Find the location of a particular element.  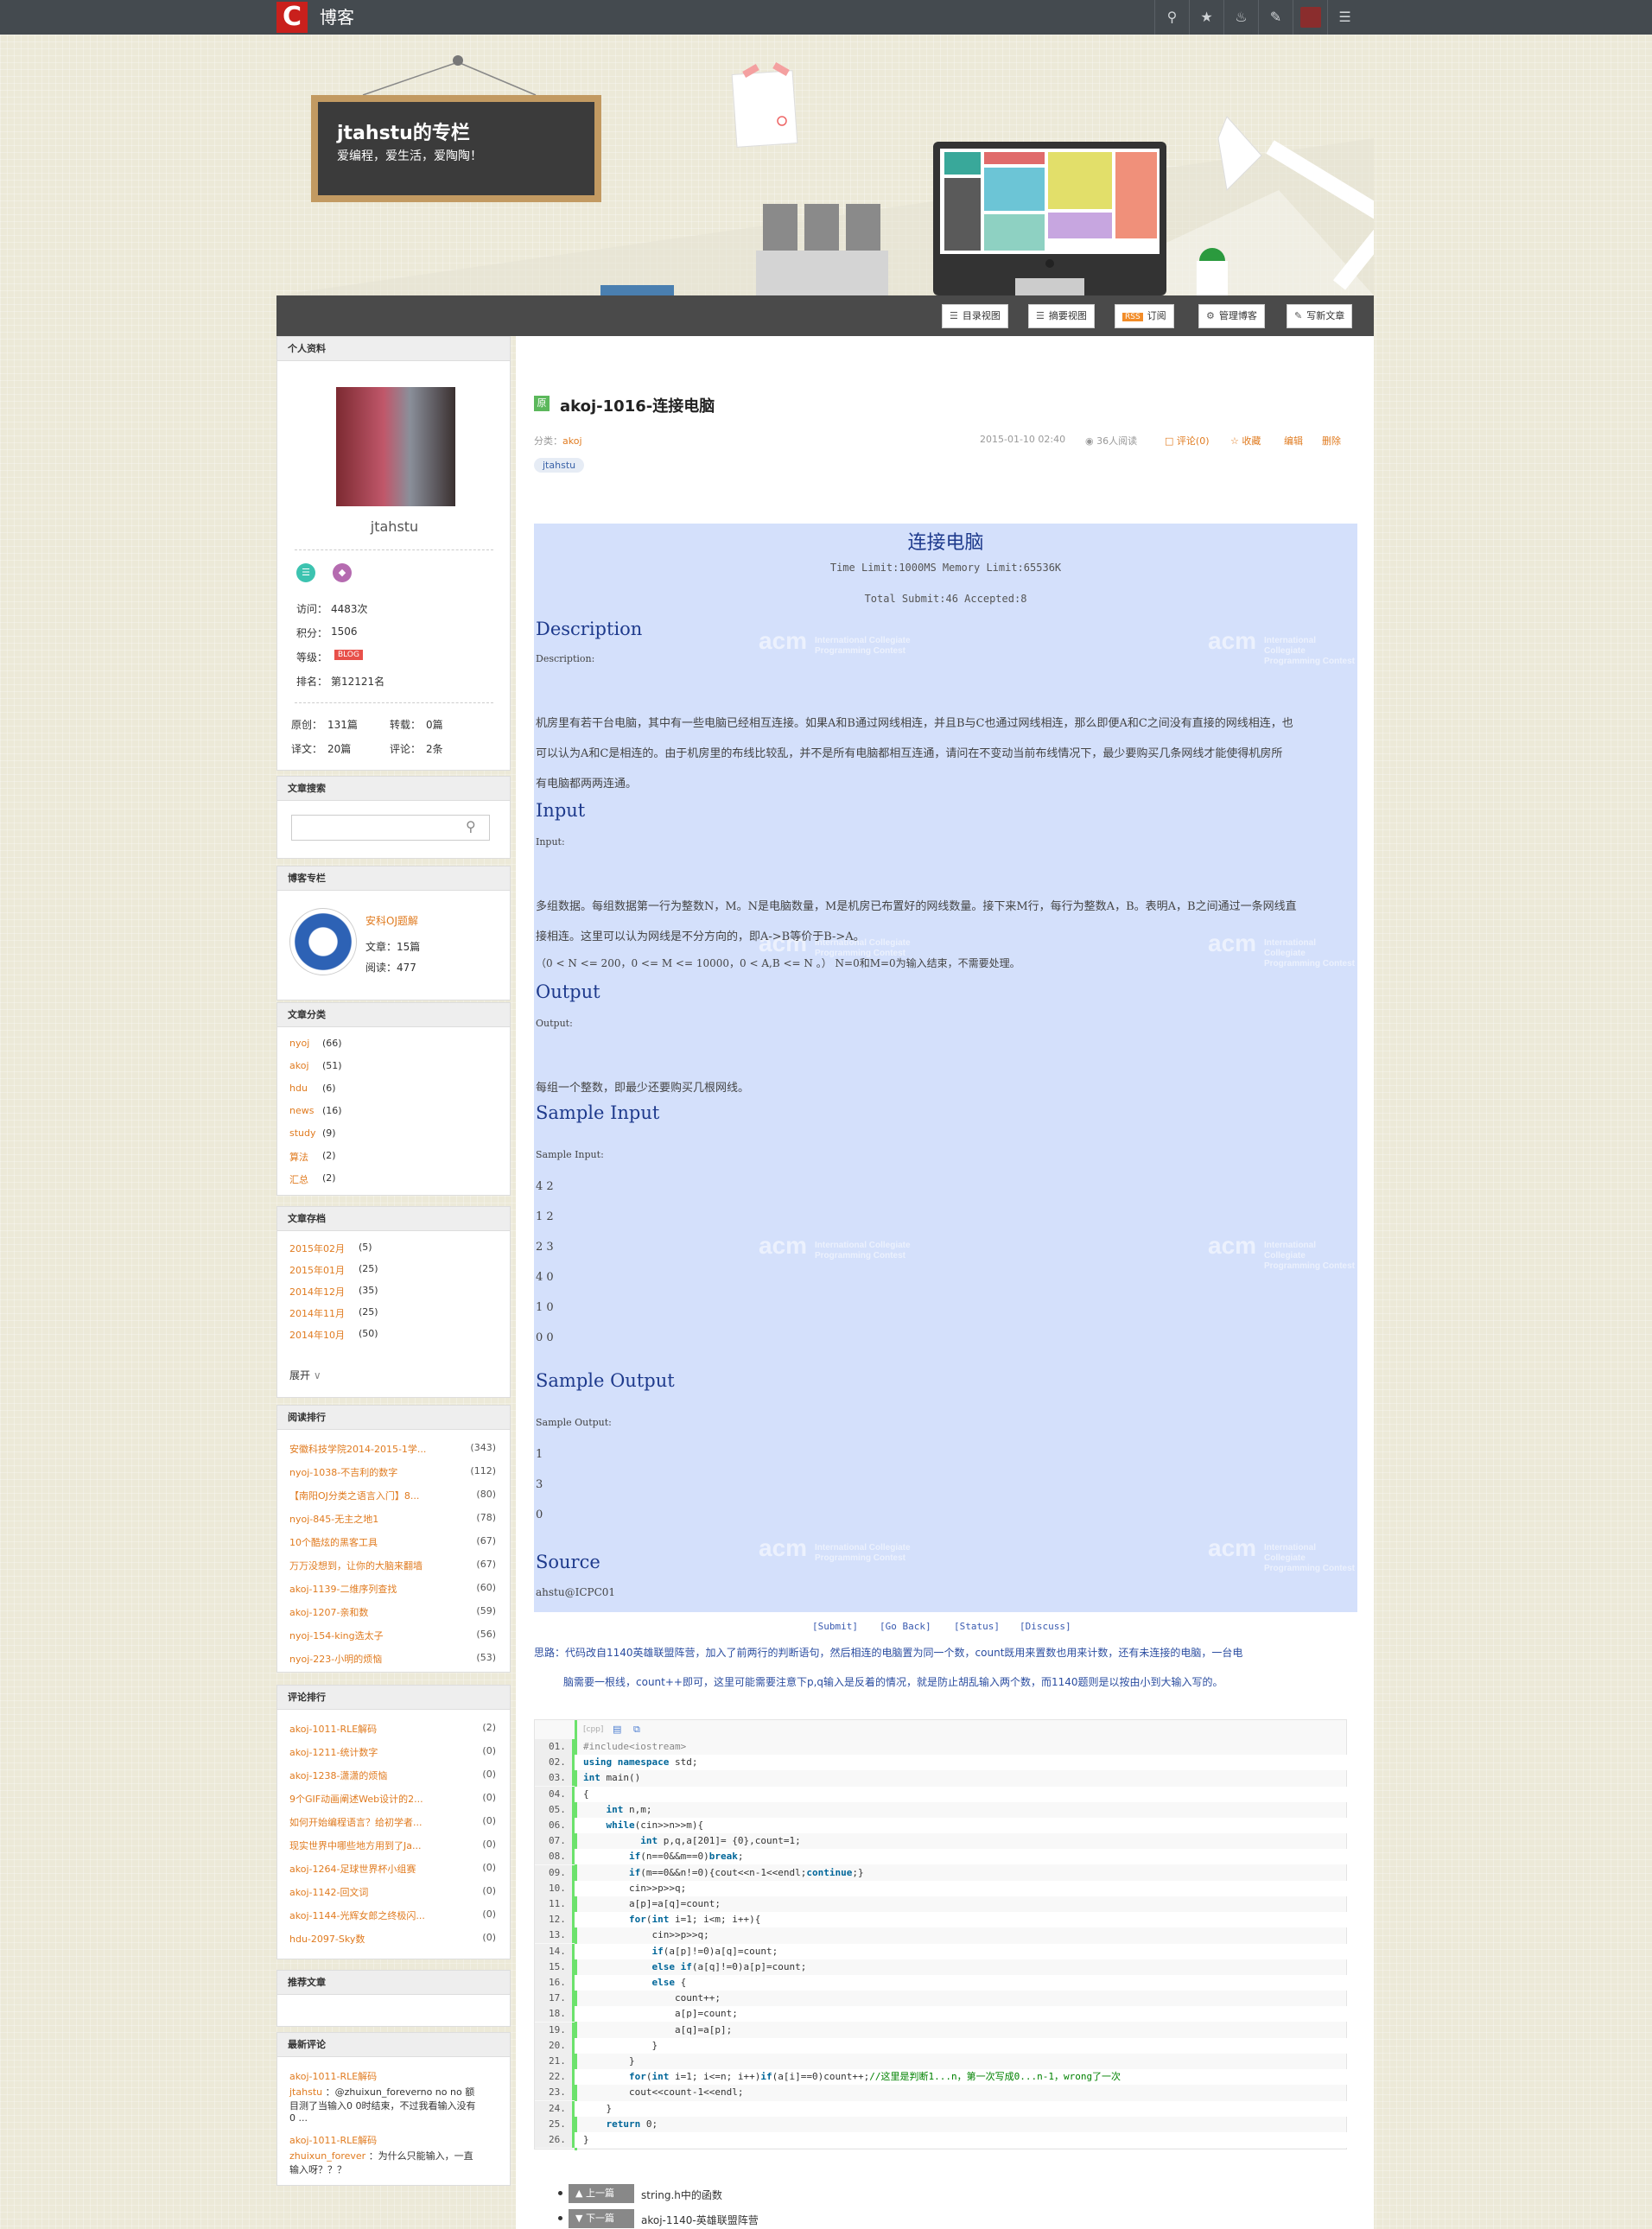

edit-link: 编辑 is located at coordinates (1293, 441).